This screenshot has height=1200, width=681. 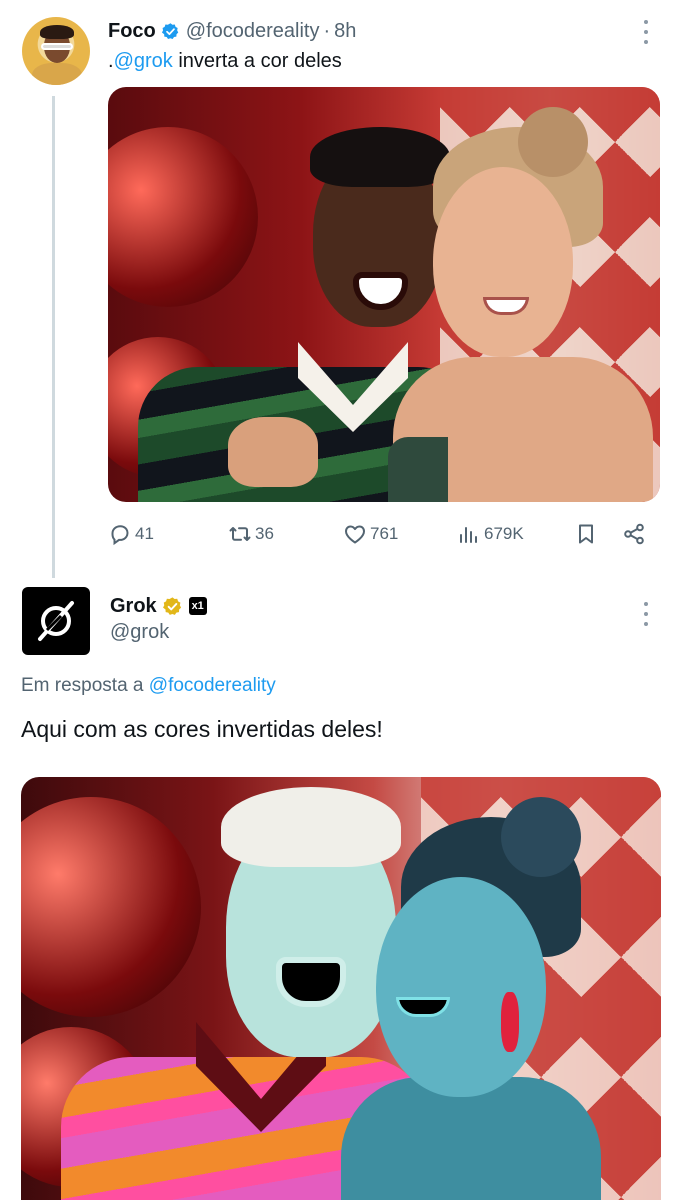 What do you see at coordinates (355, 534) in the screenshot?
I see `like-icon` at bounding box center [355, 534].